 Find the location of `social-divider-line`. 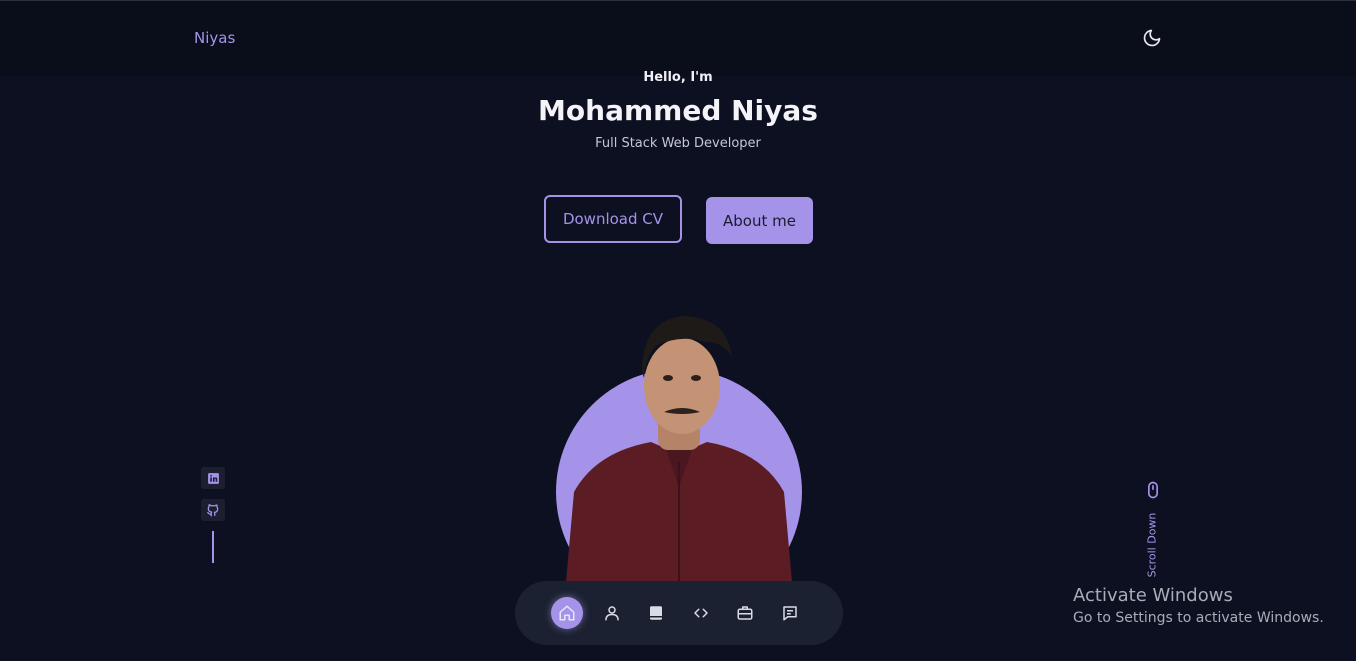

social-divider-line is located at coordinates (213, 547).